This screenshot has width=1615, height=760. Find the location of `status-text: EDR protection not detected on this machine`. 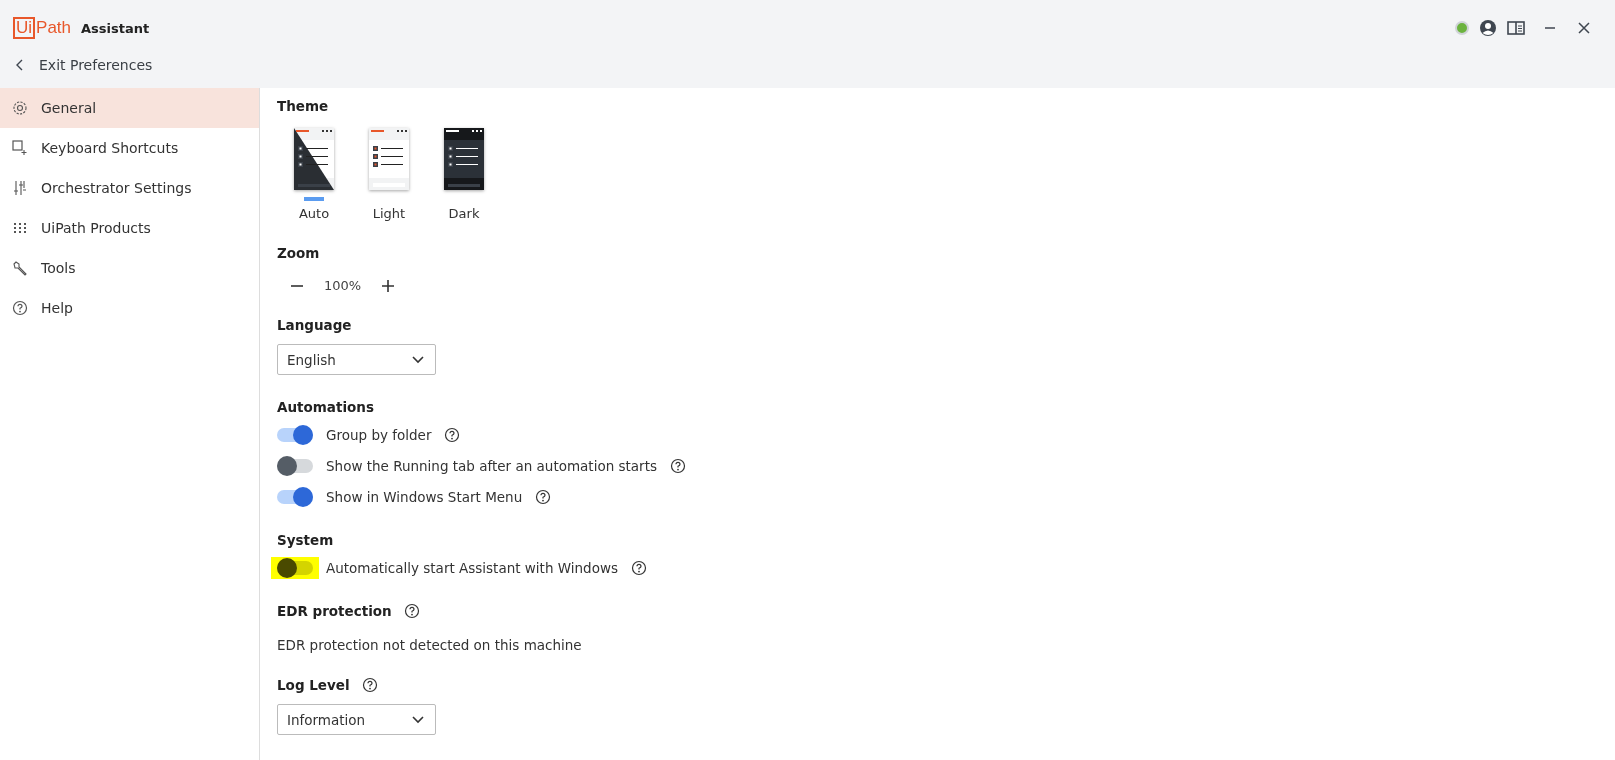

status-text: EDR protection not detected on this machine is located at coordinates (429, 645).